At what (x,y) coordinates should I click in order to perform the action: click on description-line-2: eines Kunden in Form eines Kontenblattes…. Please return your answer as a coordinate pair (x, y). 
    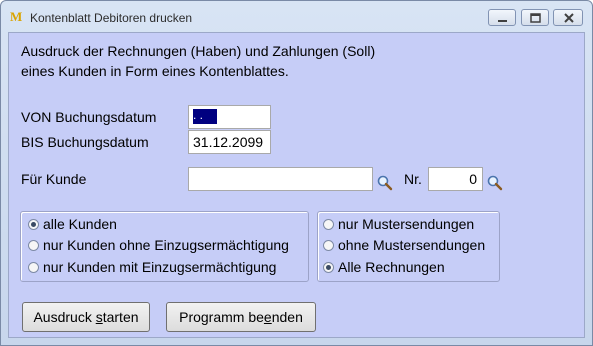
    Looking at the image, I should click on (155, 71).